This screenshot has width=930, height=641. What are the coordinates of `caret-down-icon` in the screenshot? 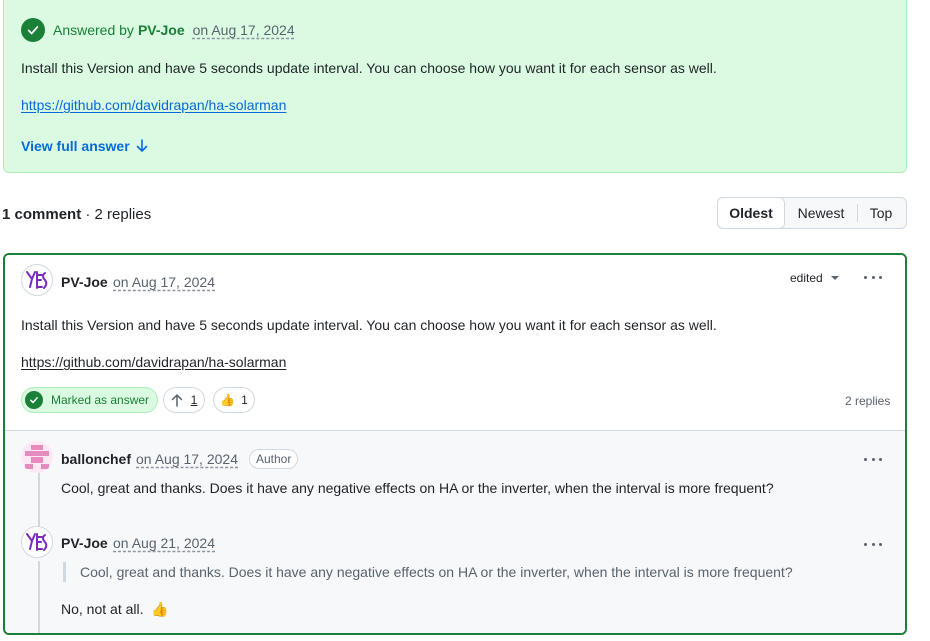 It's located at (834, 278).